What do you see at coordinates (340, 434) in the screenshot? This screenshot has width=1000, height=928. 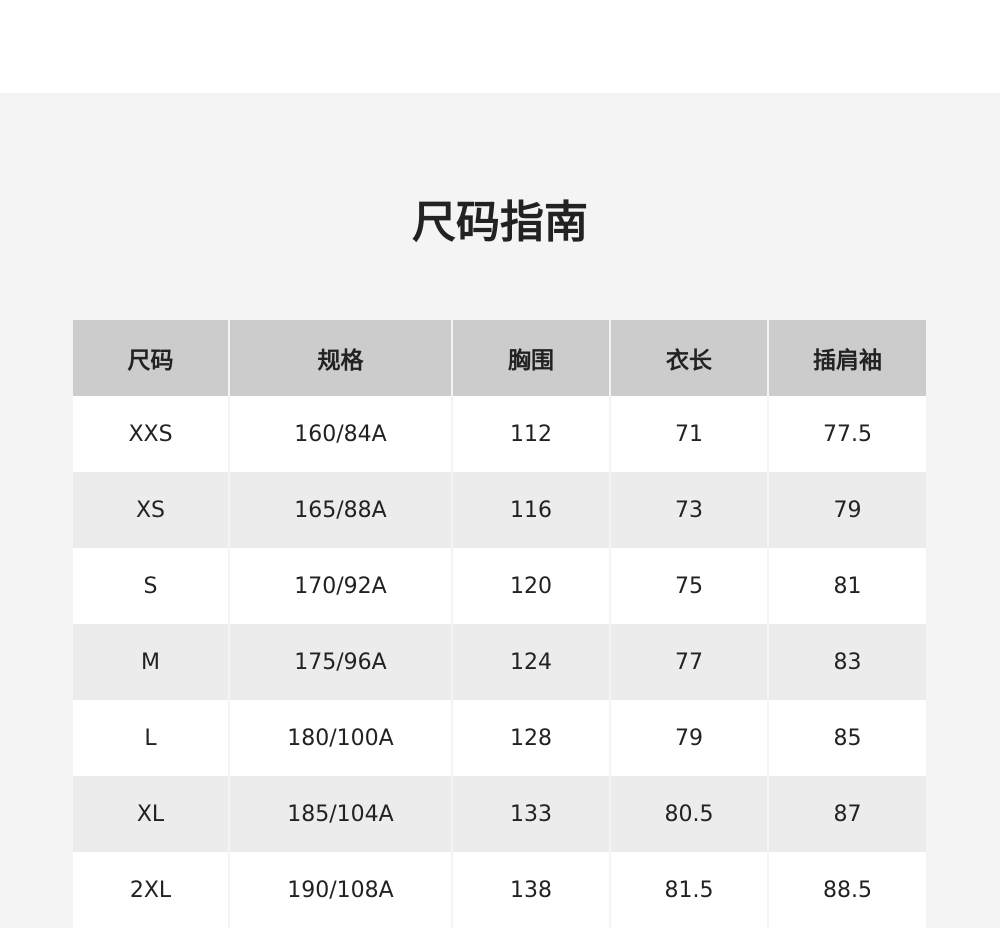 I see `cell-spec: 160/84A` at bounding box center [340, 434].